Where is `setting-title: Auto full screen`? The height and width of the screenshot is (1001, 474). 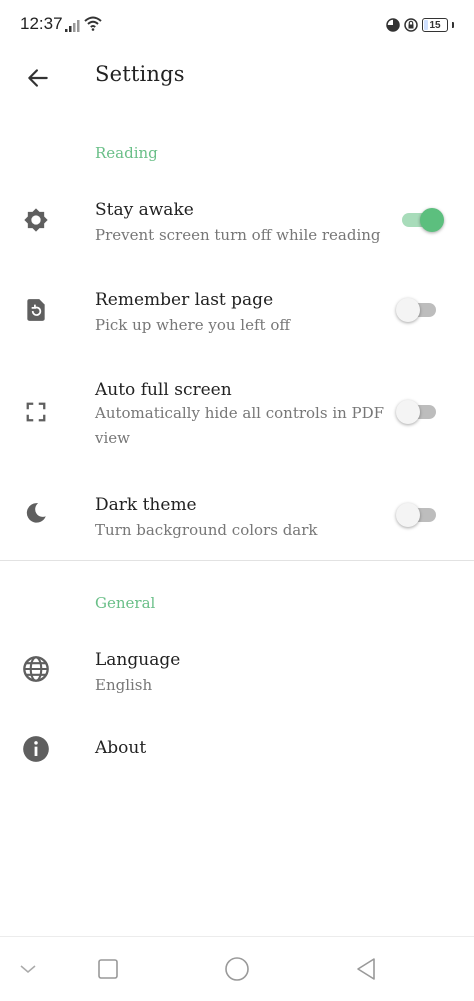 setting-title: Auto full screen is located at coordinates (163, 390).